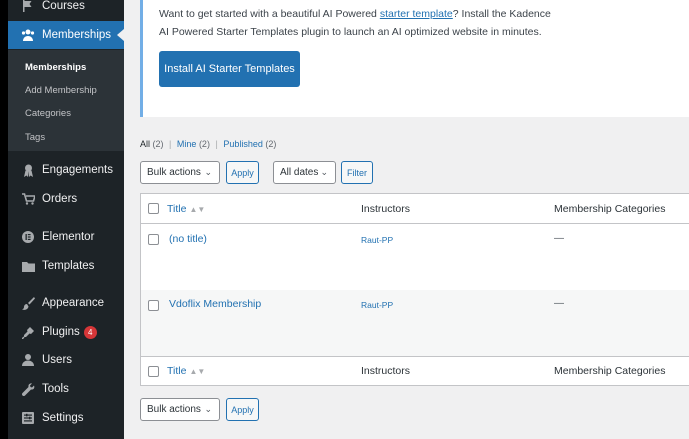 Image resolution: width=689 pixels, height=439 pixels. What do you see at coordinates (215, 304) in the screenshot?
I see `row-title-link: Vdoflix Membership` at bounding box center [215, 304].